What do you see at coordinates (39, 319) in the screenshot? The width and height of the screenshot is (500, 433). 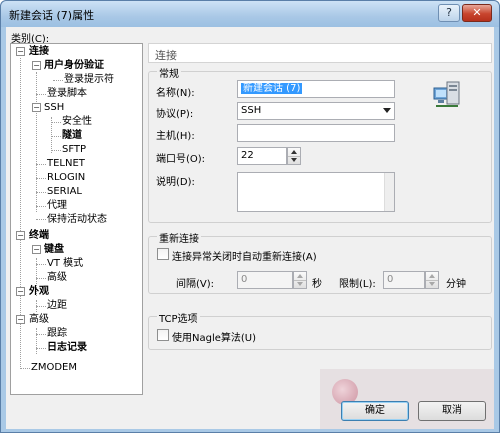 I see `tree-item-advanced: 高级` at bounding box center [39, 319].